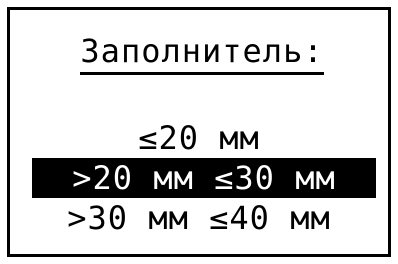 The image size is (398, 264). Describe the element at coordinates (204, 178) in the screenshot. I see `menu-item-20-to-30mm: >20 мм ≤30 мм` at that location.